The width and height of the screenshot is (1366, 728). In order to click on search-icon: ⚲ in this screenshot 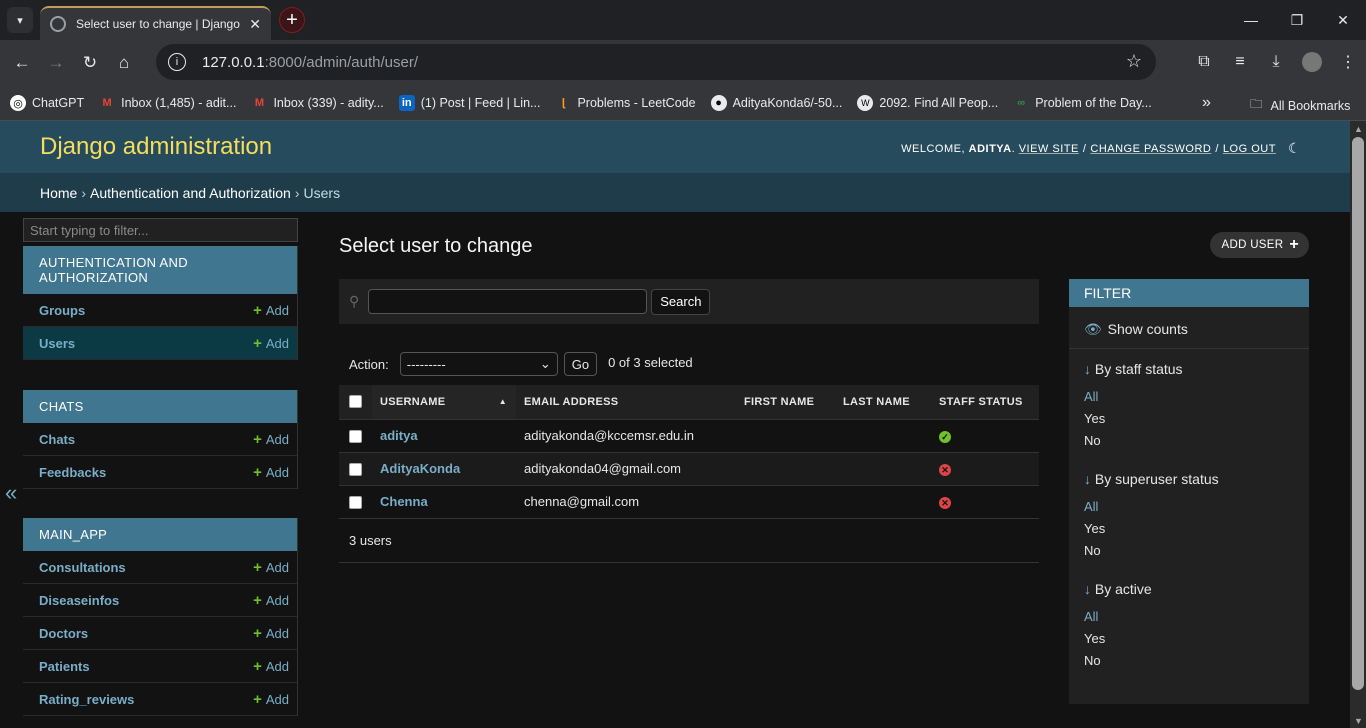, I will do `click(354, 301)`.